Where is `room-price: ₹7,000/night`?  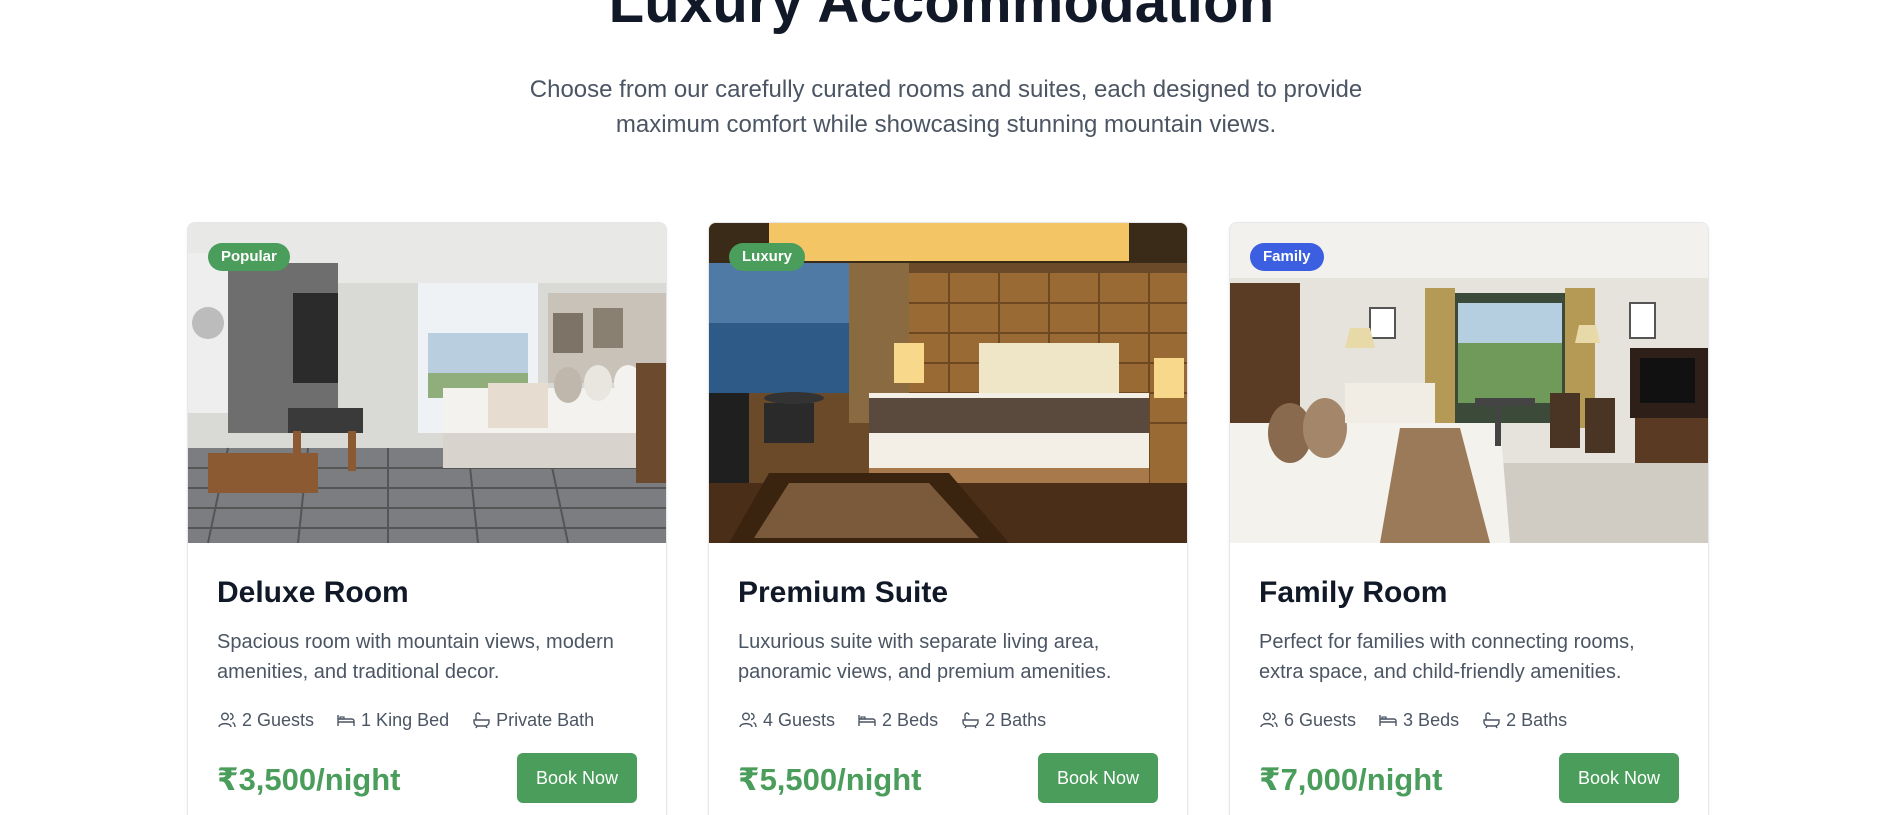
room-price: ₹7,000/night is located at coordinates (1351, 779).